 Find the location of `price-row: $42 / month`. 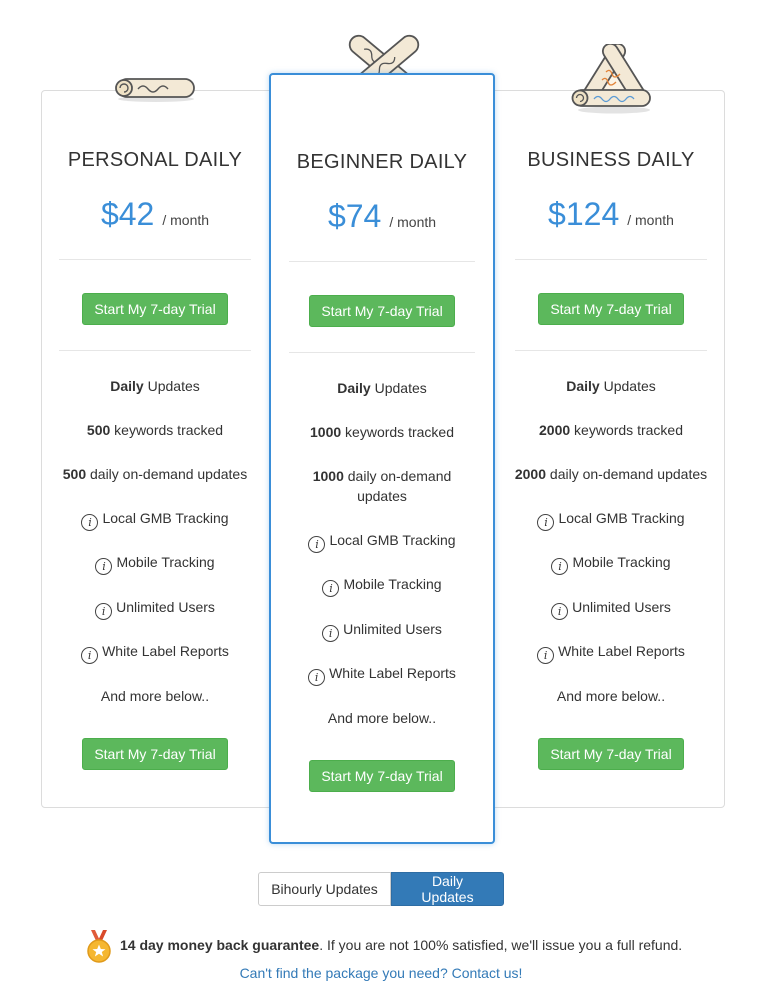

price-row: $42 / month is located at coordinates (155, 214).